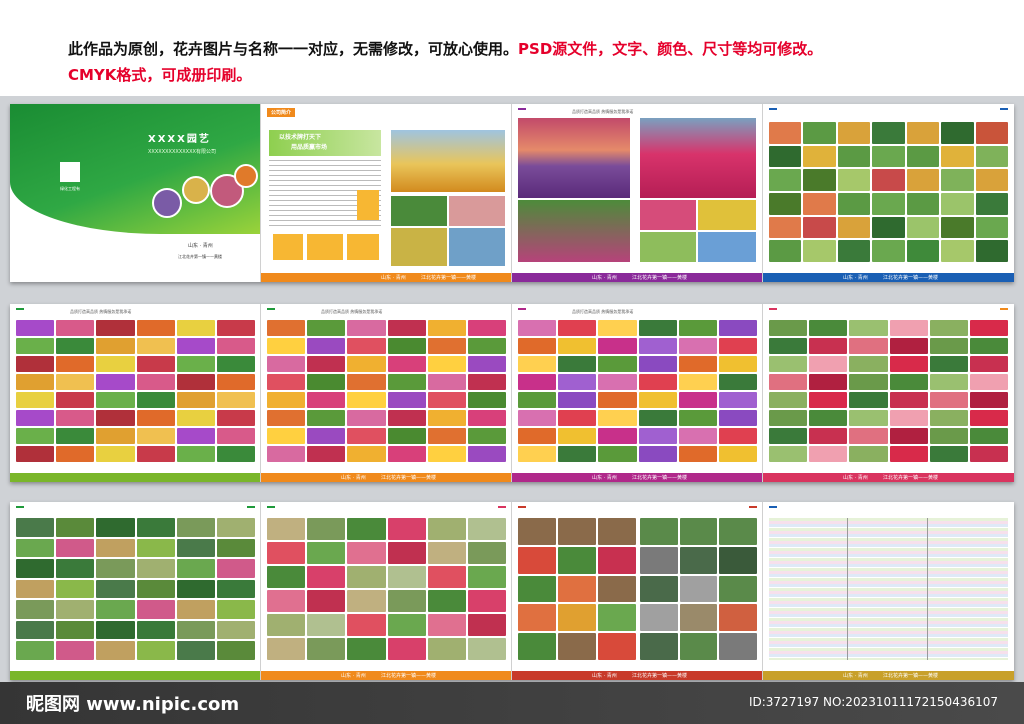 The image size is (1024, 724). What do you see at coordinates (167, 203) in the screenshot?
I see `cover-photo-lavender` at bounding box center [167, 203].